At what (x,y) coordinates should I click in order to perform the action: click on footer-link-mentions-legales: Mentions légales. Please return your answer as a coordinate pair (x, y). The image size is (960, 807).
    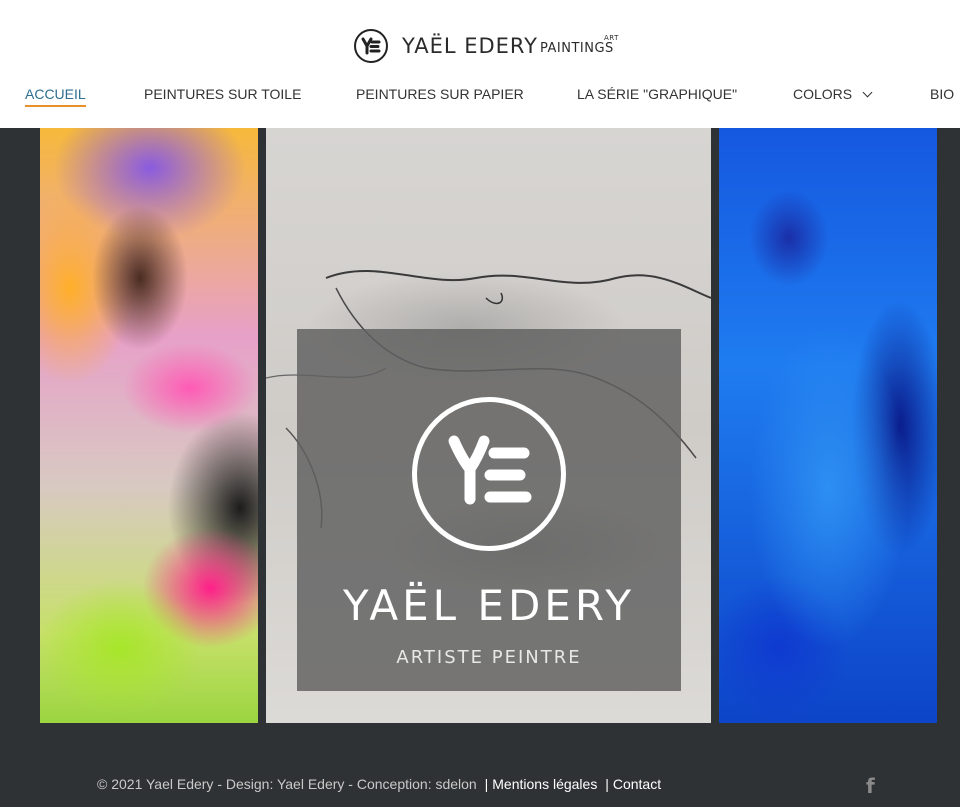
    Looking at the image, I should click on (544, 784).